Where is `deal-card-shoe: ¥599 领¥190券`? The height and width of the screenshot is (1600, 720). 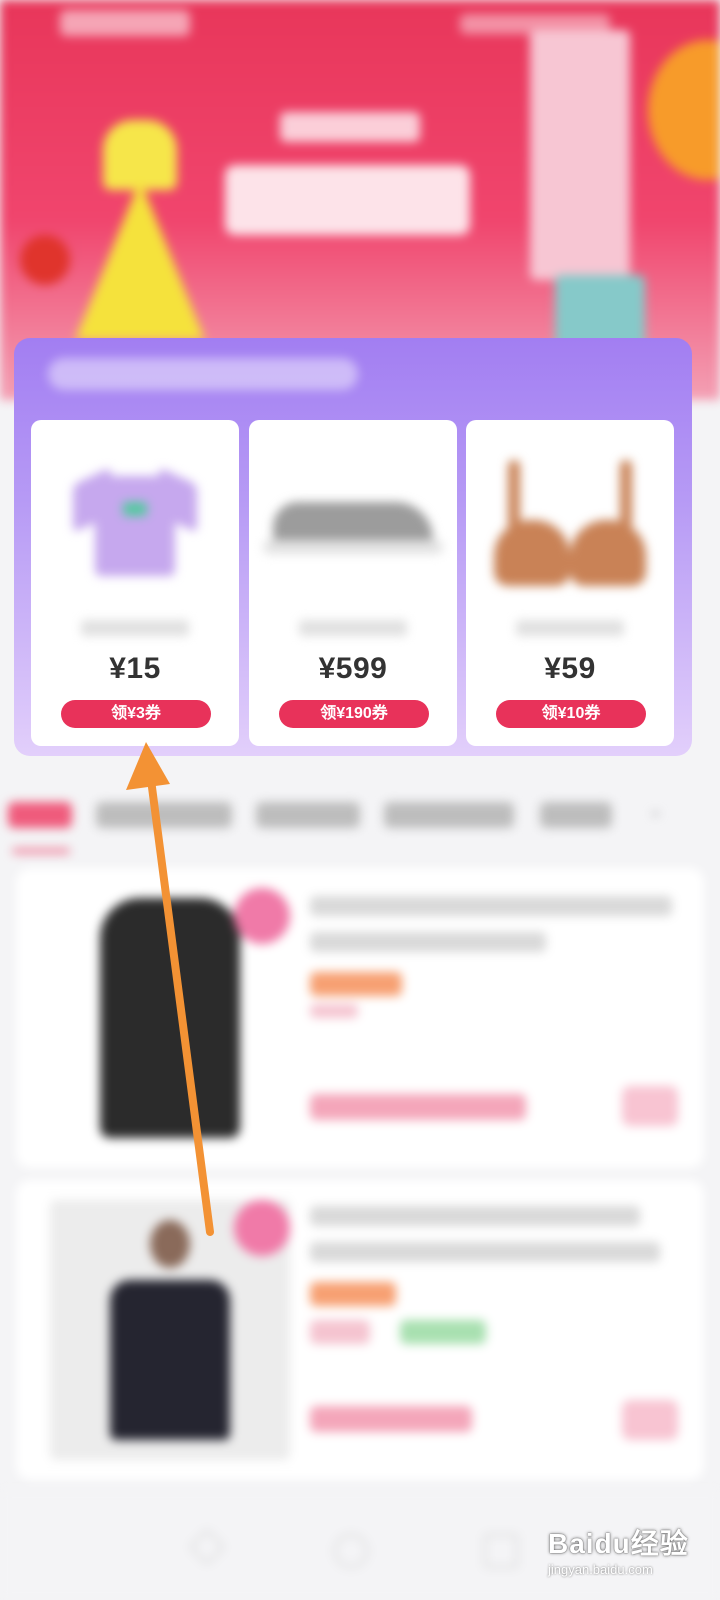 deal-card-shoe: ¥599 领¥190券 is located at coordinates (353, 583).